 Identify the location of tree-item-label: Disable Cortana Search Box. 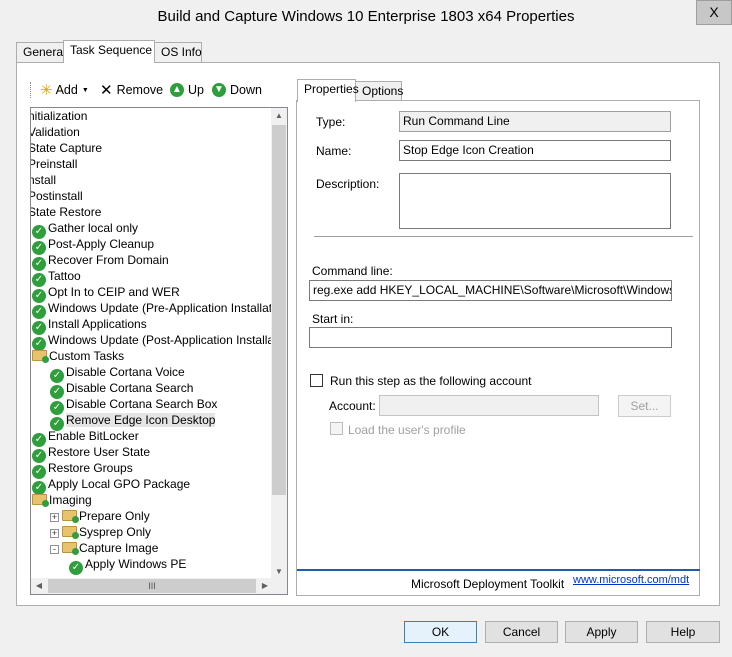
(142, 404).